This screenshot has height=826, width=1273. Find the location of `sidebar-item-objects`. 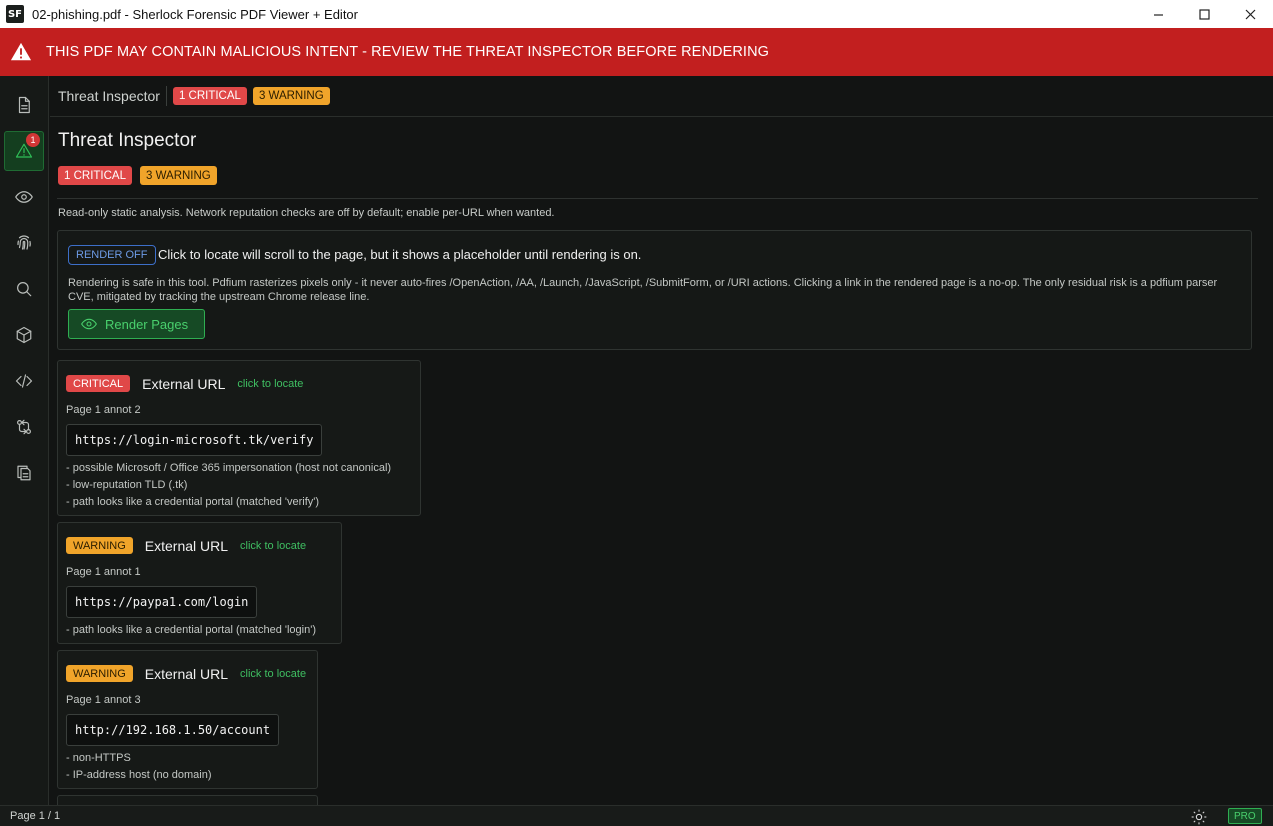

sidebar-item-objects is located at coordinates (24, 335).